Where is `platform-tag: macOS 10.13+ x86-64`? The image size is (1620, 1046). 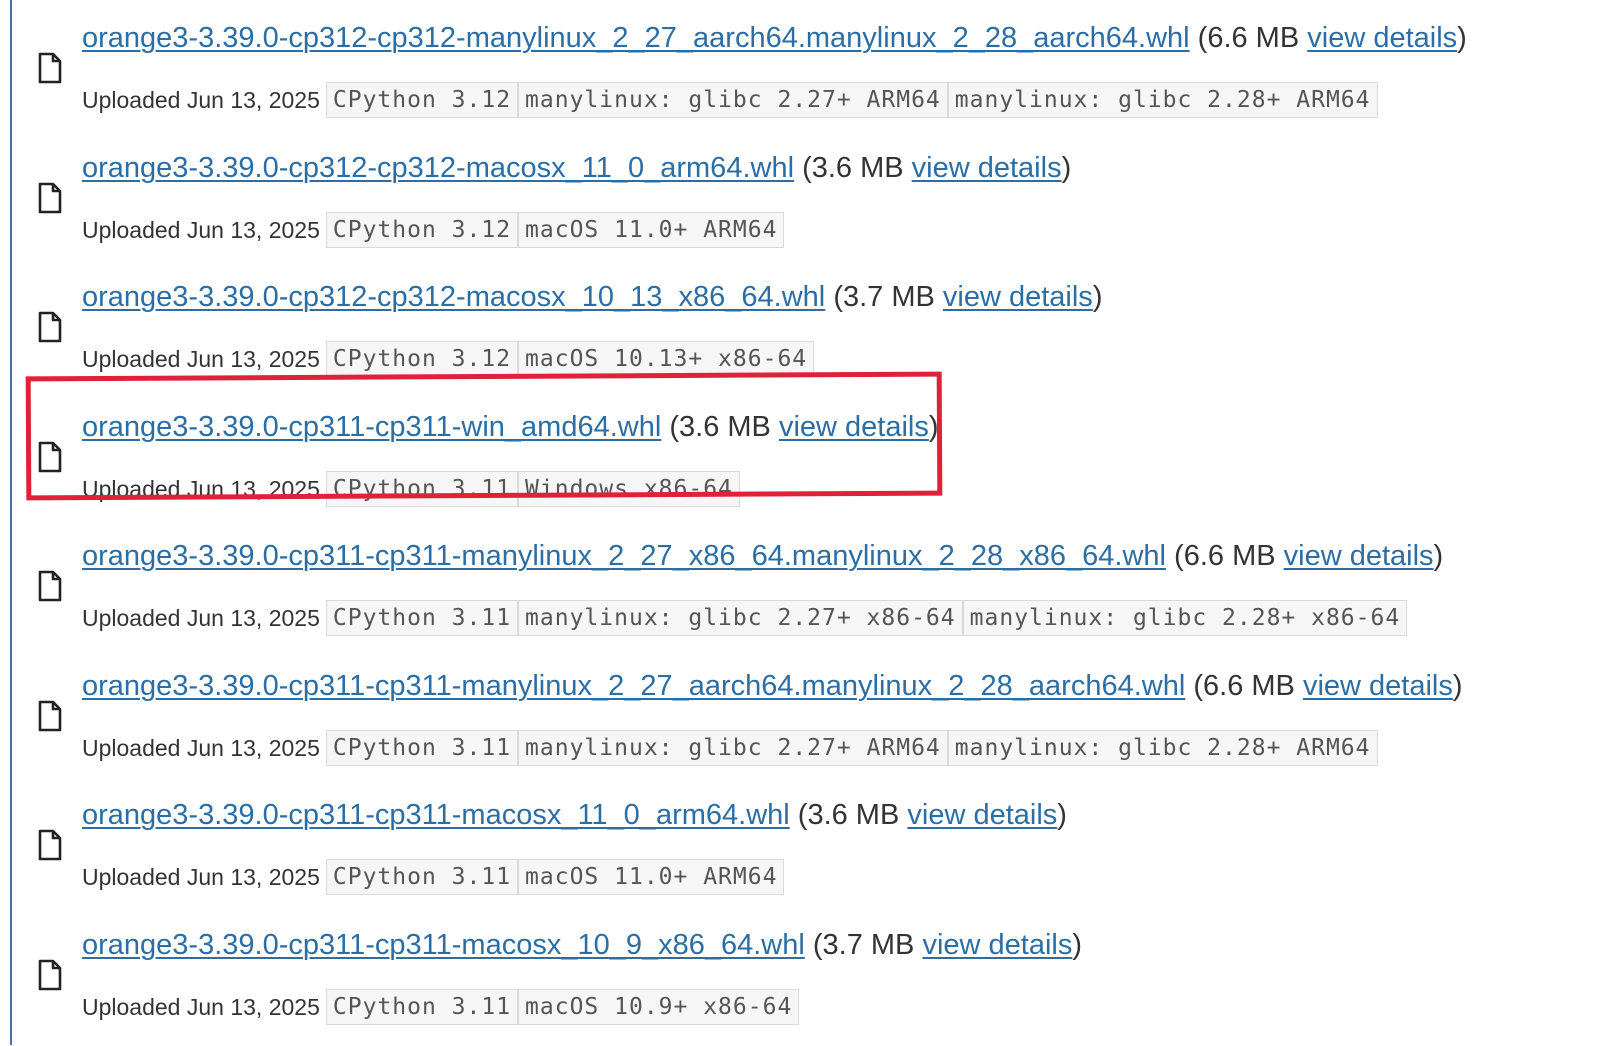
platform-tag: macOS 10.13+ x86-64 is located at coordinates (666, 359).